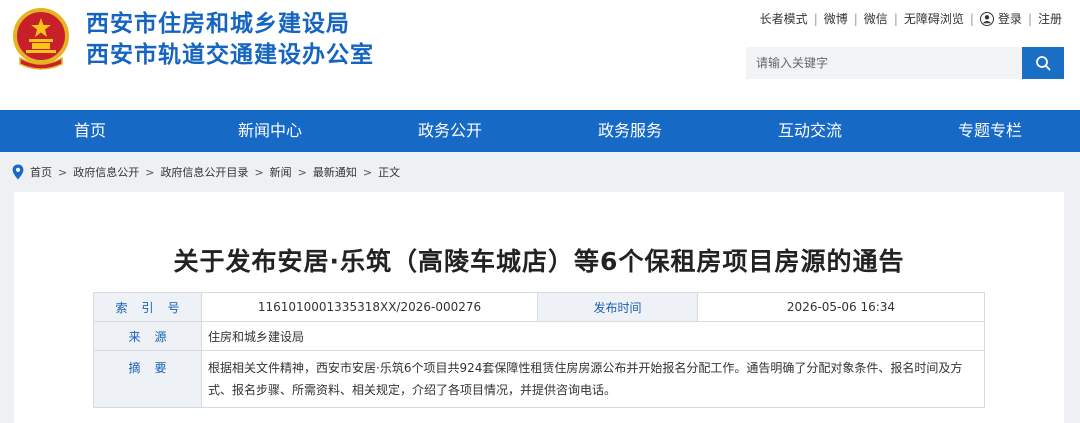  Describe the element at coordinates (1050, 18) in the screenshot. I see `register-link: 注册` at that location.